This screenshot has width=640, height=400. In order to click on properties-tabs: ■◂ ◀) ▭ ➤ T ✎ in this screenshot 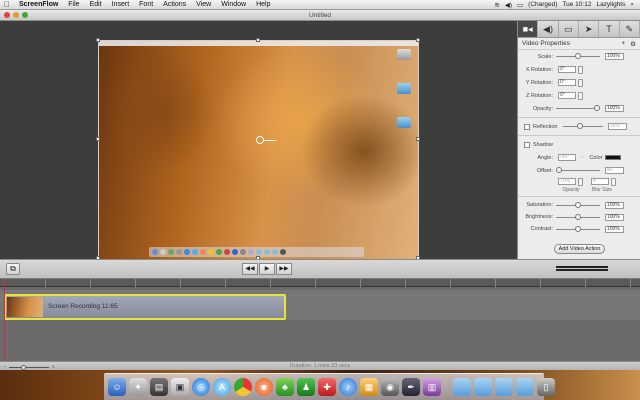, I will do `click(579, 29)`.